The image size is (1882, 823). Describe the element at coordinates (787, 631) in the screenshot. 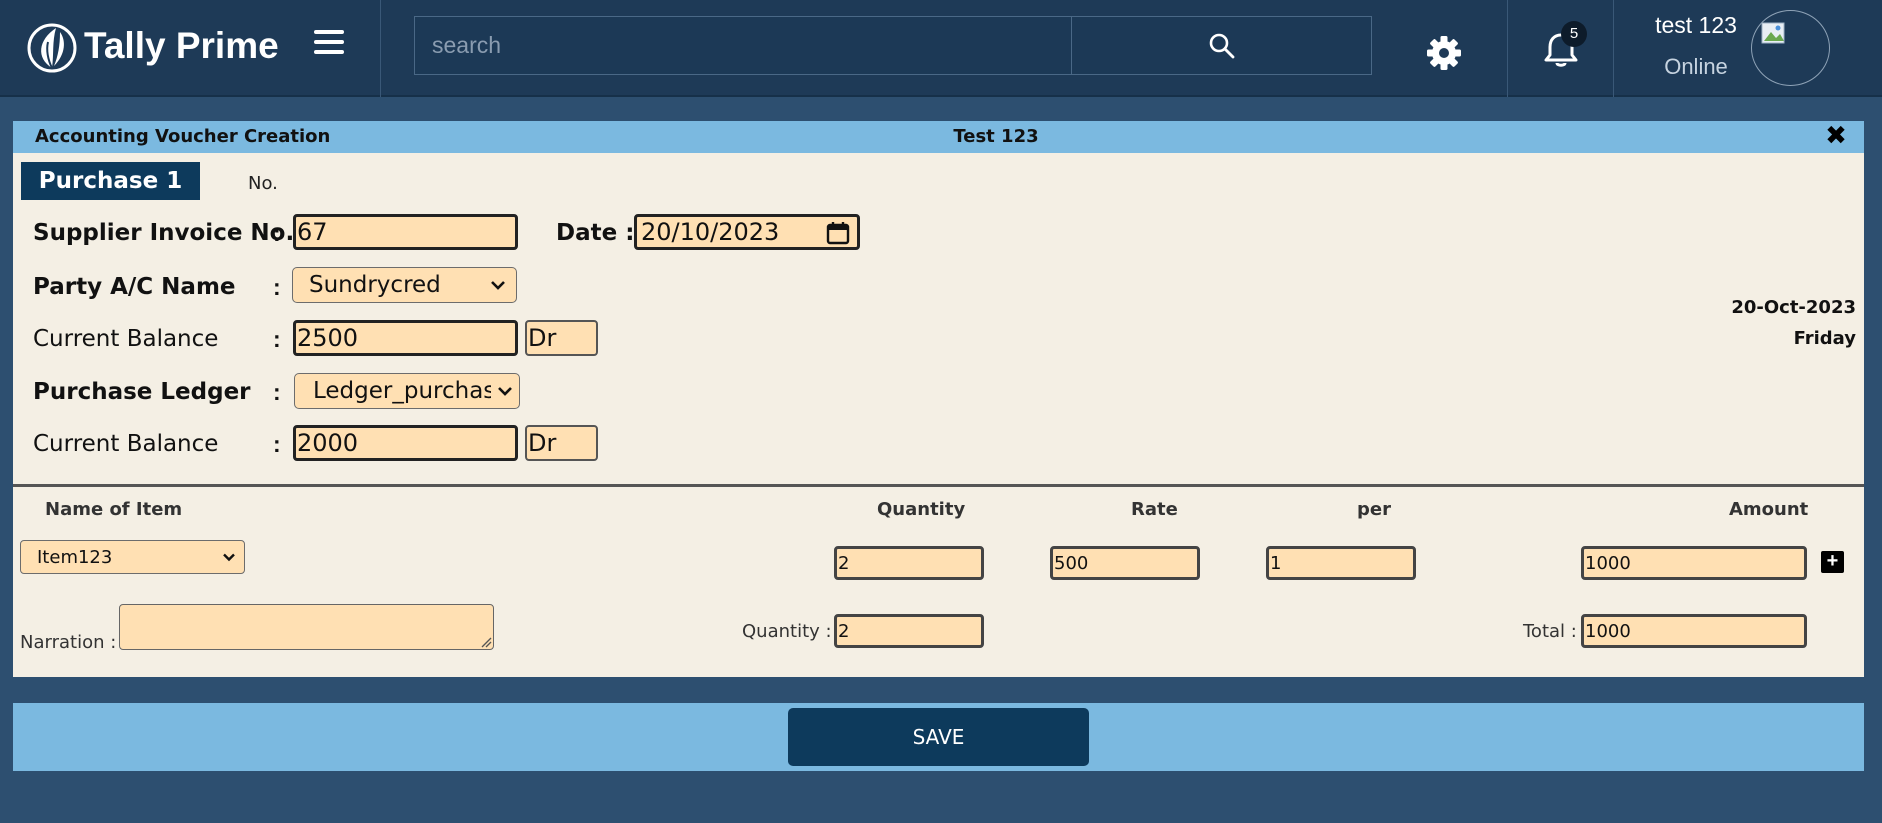

I see `total-quantity-label: Quantity :` at that location.